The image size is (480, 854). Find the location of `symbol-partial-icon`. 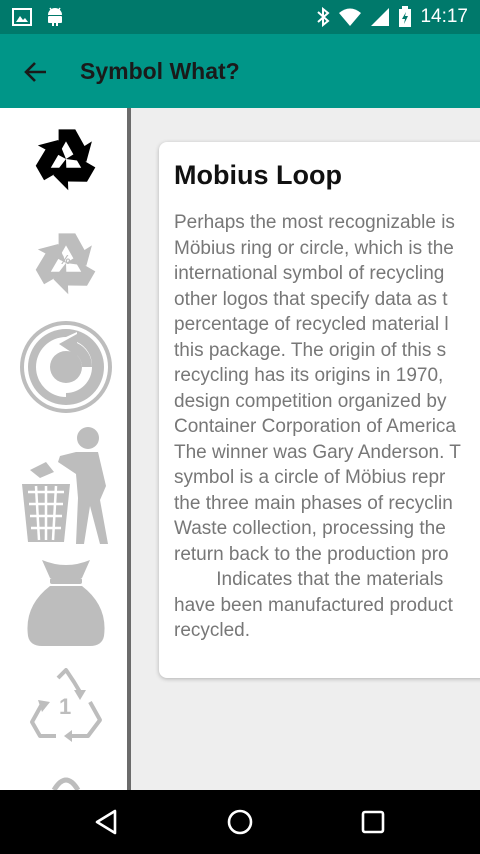

symbol-partial-icon is located at coordinates (66, 781).